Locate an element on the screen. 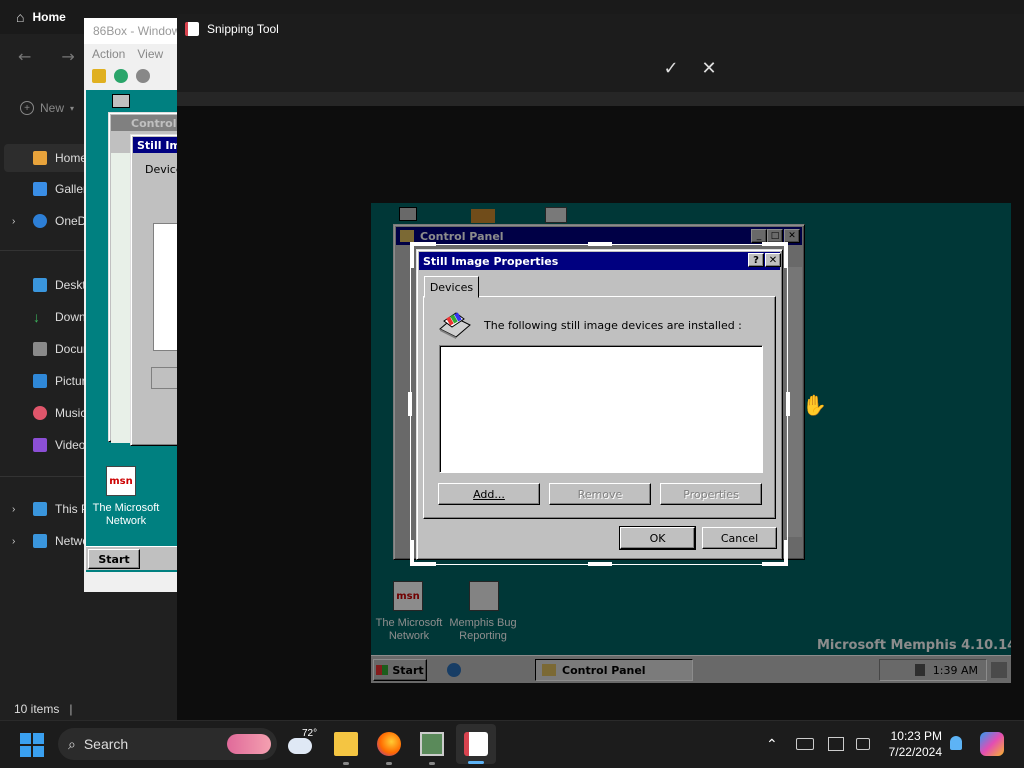  sidebar-item-network: › Network is located at coordinates (45, 541).